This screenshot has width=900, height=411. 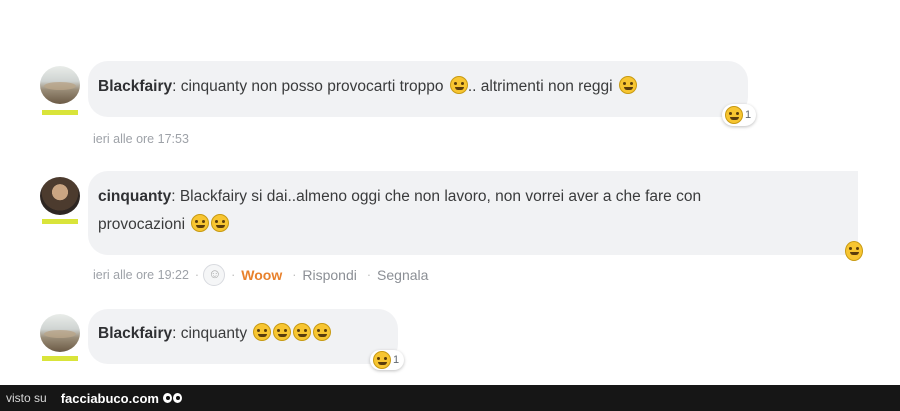 I want to click on timestamp: ieri alle ore 17:53, so click(x=141, y=139).